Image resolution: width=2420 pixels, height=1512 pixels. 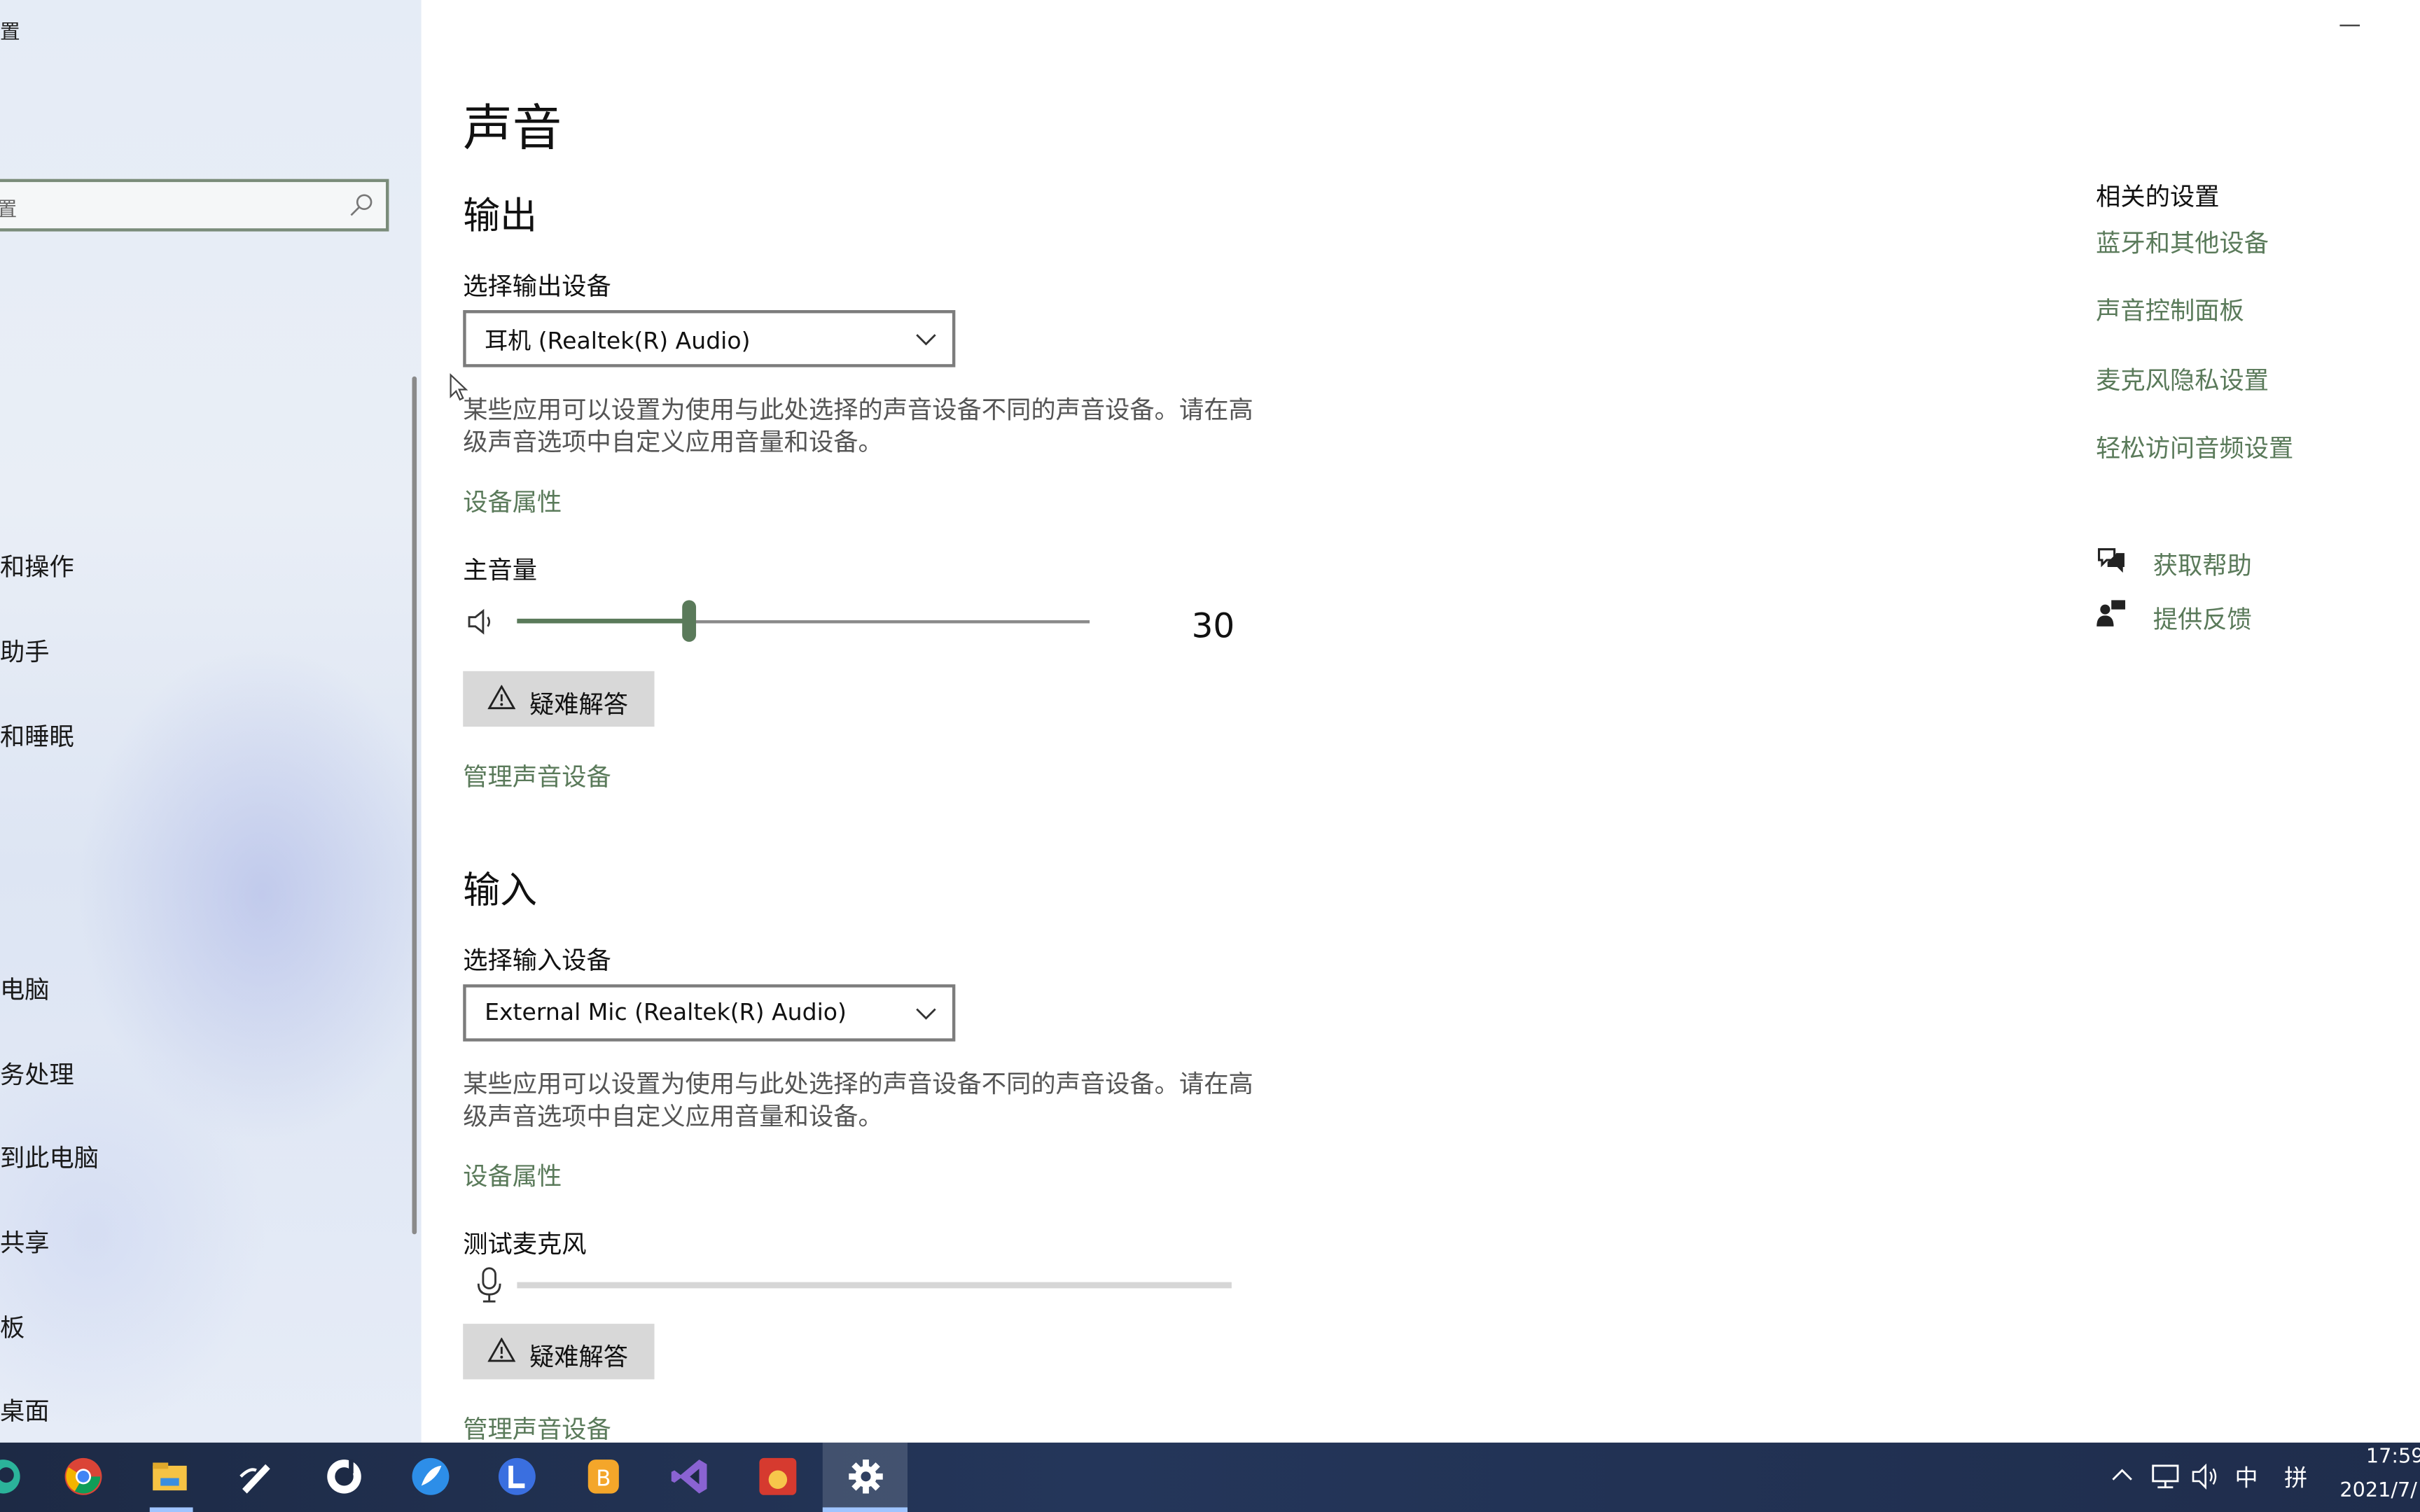 What do you see at coordinates (517, 1476) in the screenshot?
I see `l-app-icon` at bounding box center [517, 1476].